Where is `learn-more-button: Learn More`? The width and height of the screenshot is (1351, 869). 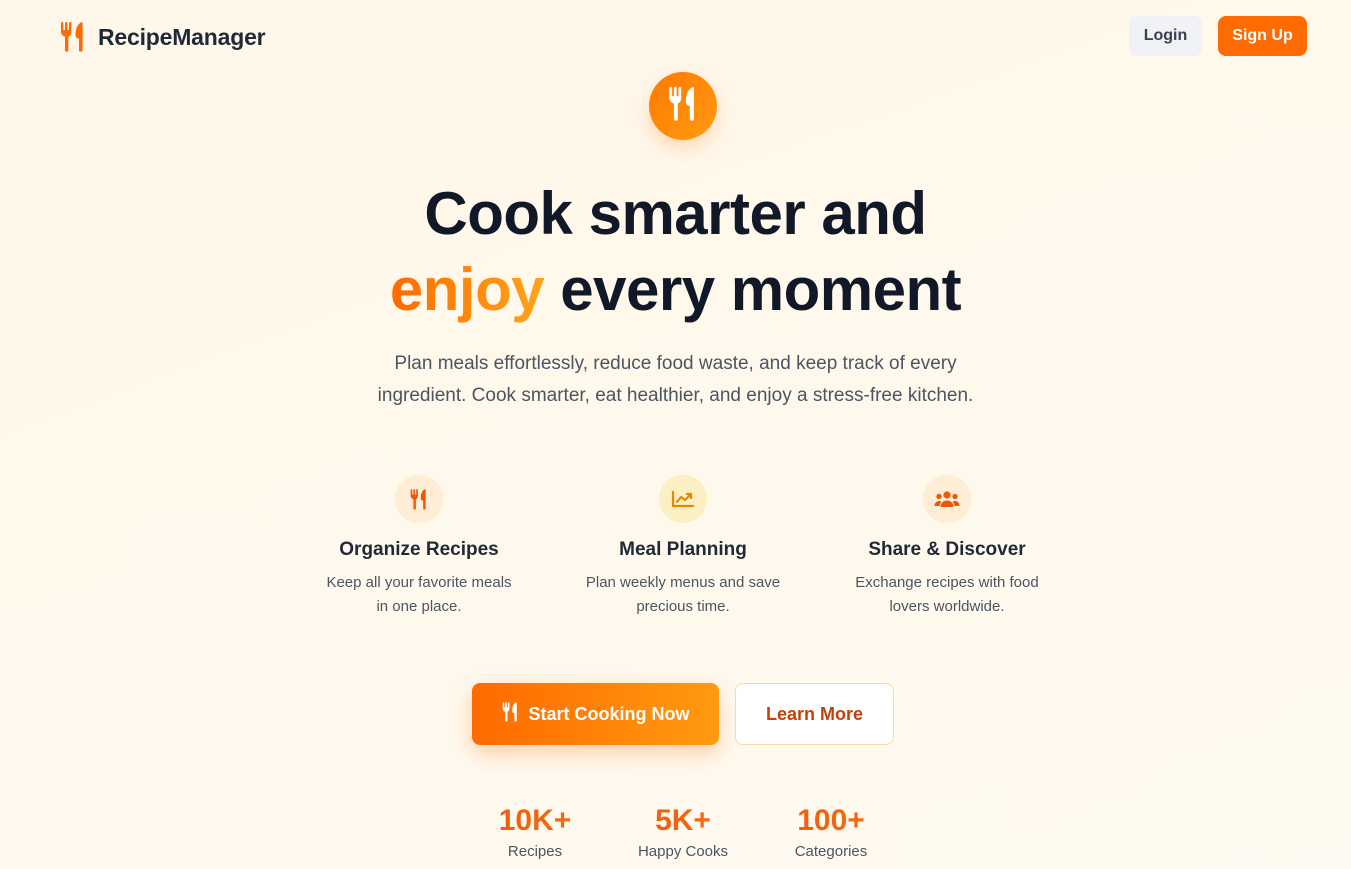 learn-more-button: Learn More is located at coordinates (814, 714).